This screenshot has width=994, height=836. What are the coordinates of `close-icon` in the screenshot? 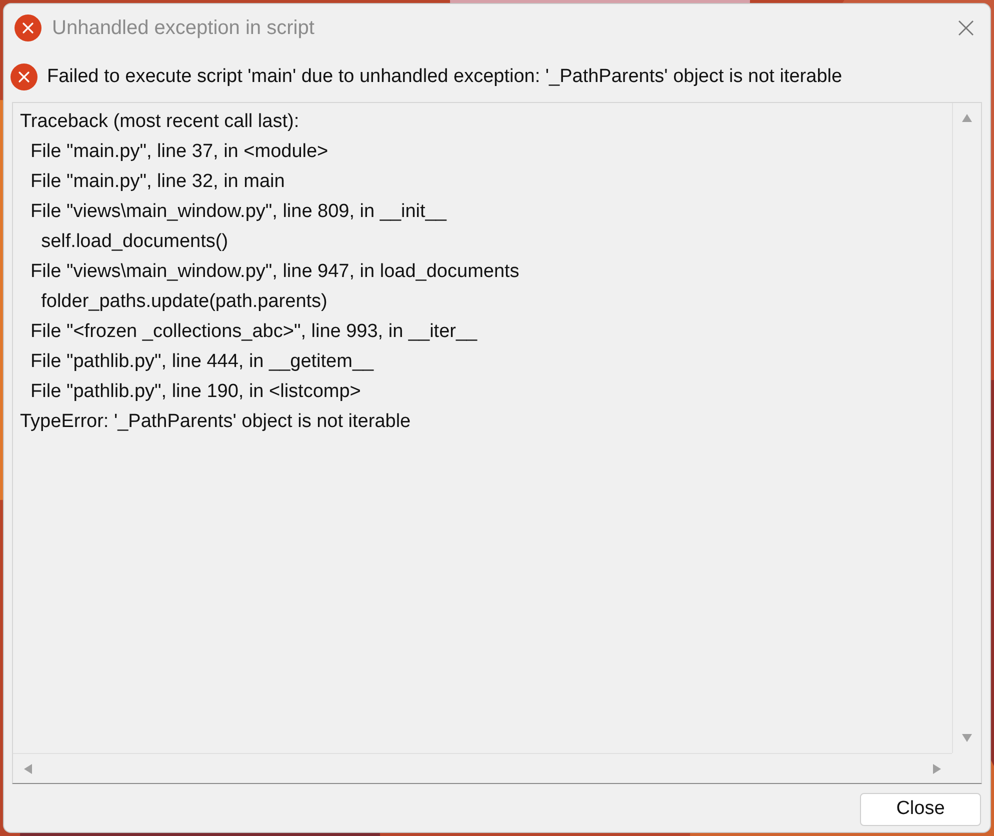 It's located at (966, 28).